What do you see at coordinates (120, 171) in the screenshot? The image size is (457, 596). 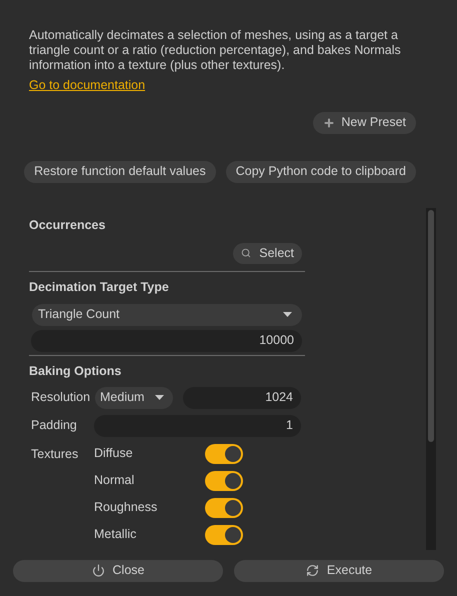 I see `action-button: Restore function default values` at bounding box center [120, 171].